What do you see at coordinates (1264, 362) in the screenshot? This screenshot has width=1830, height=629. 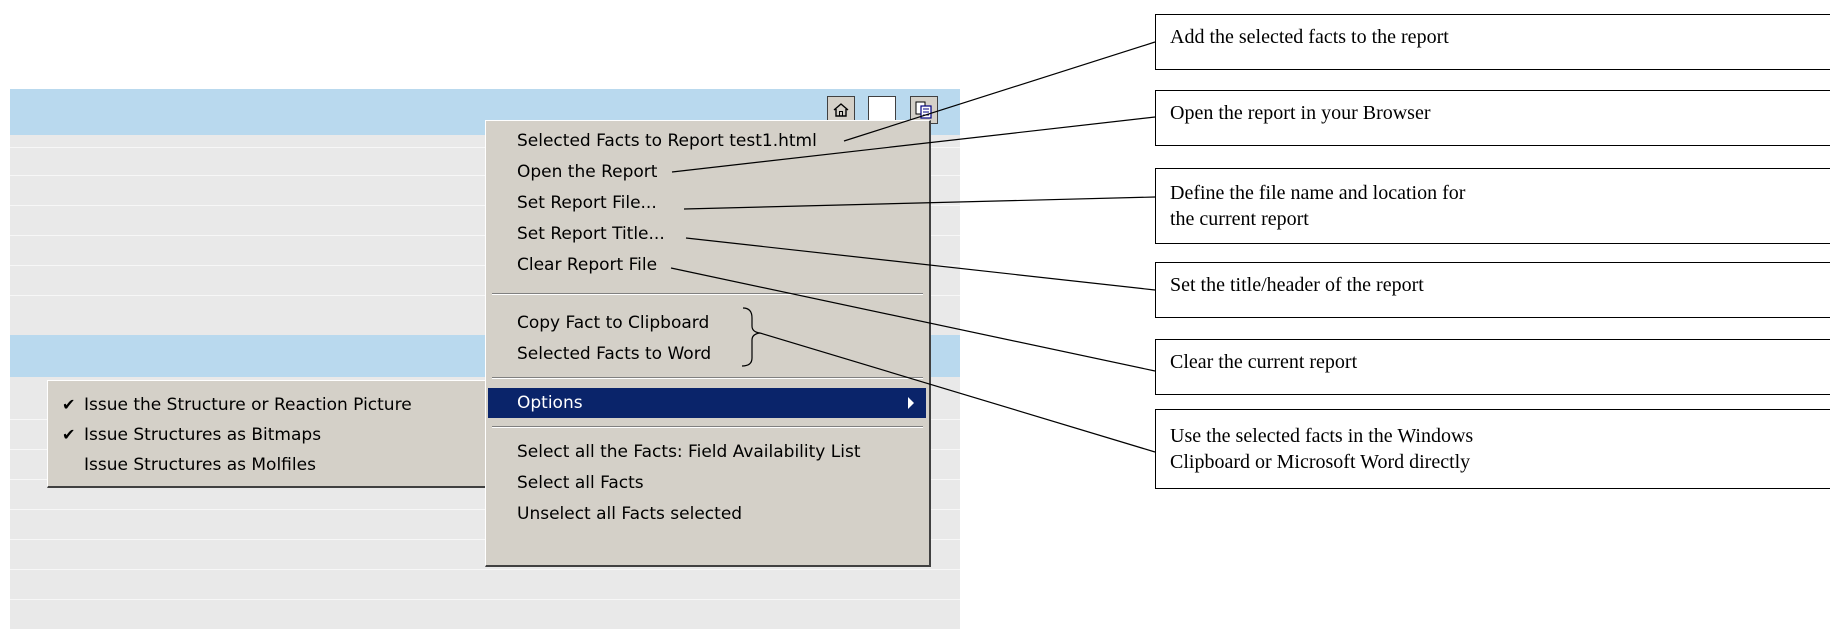 I see `callout-text: Clear the current report` at bounding box center [1264, 362].